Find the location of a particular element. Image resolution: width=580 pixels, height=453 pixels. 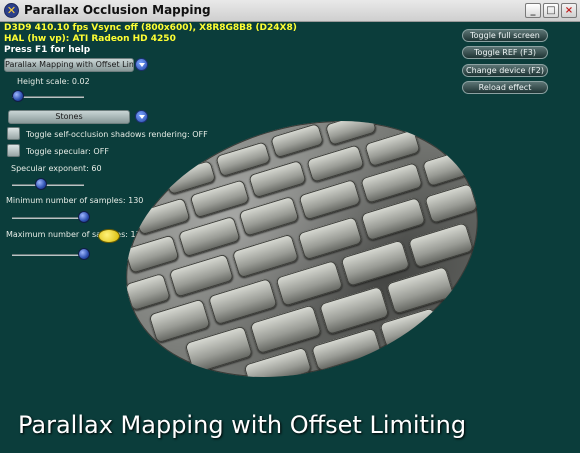

technique-combo-value: Parallax Mapping with Offset Limiting is located at coordinates (69, 64).